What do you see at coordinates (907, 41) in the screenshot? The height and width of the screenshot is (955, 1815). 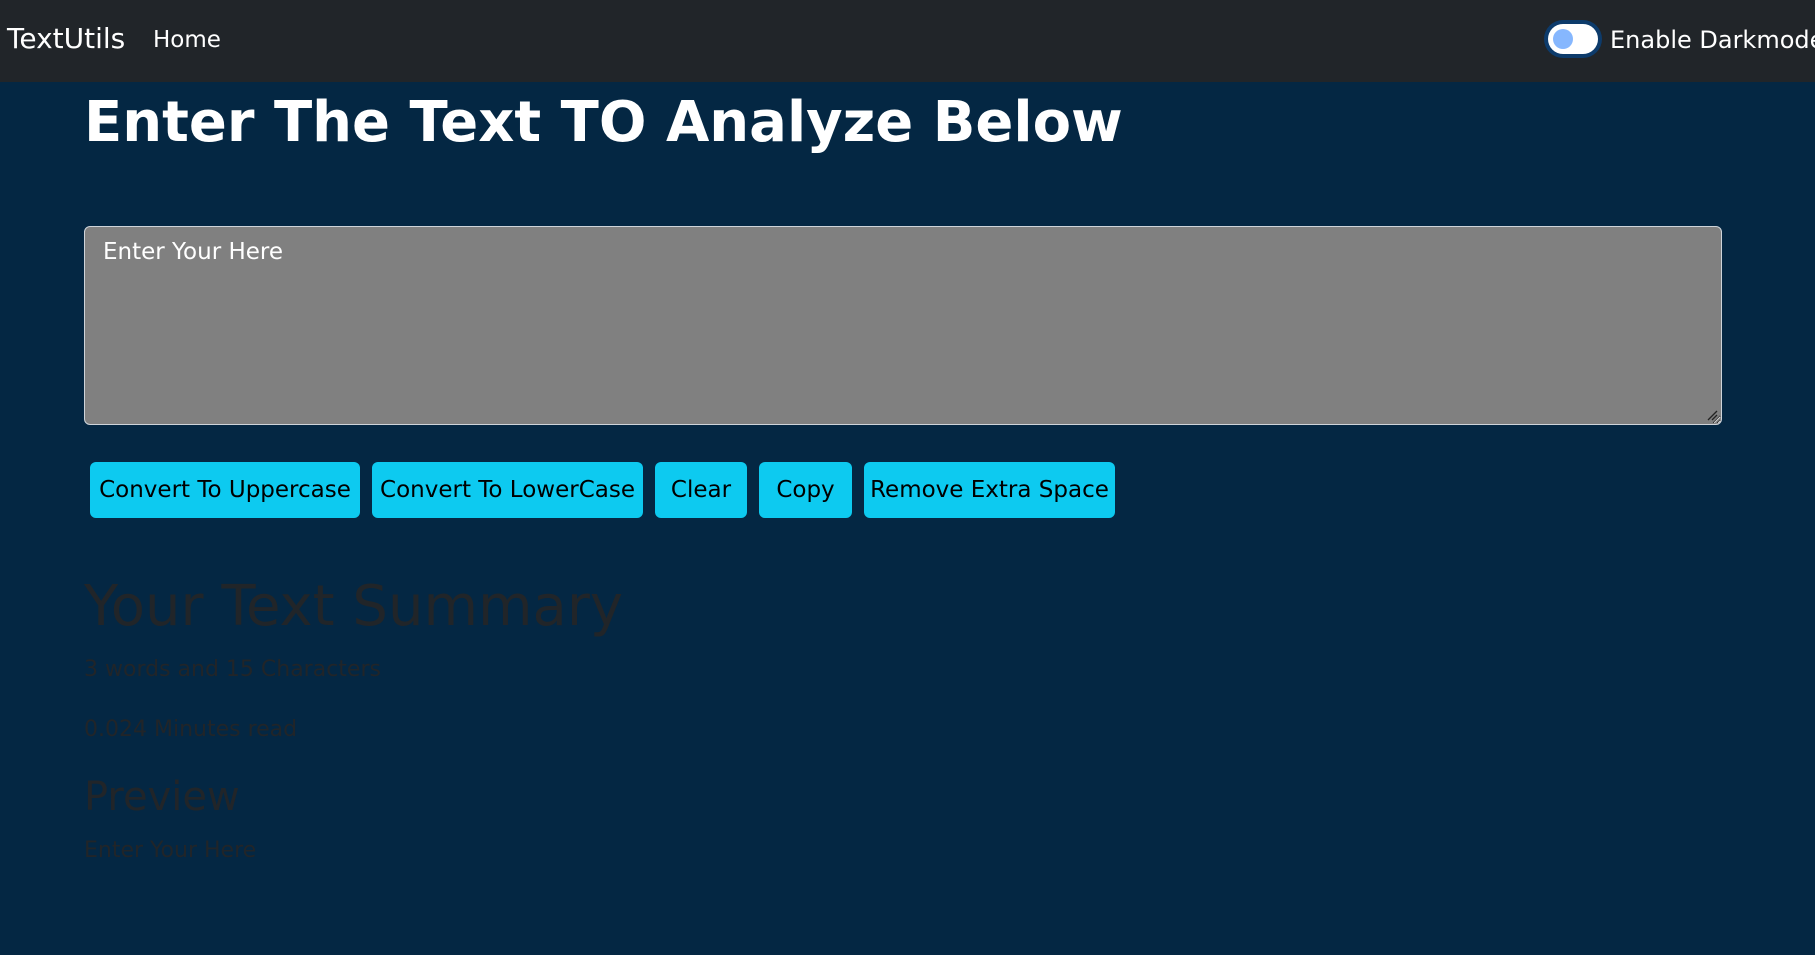 I see `navbar: TextUtils Home Enable Darkmode` at bounding box center [907, 41].